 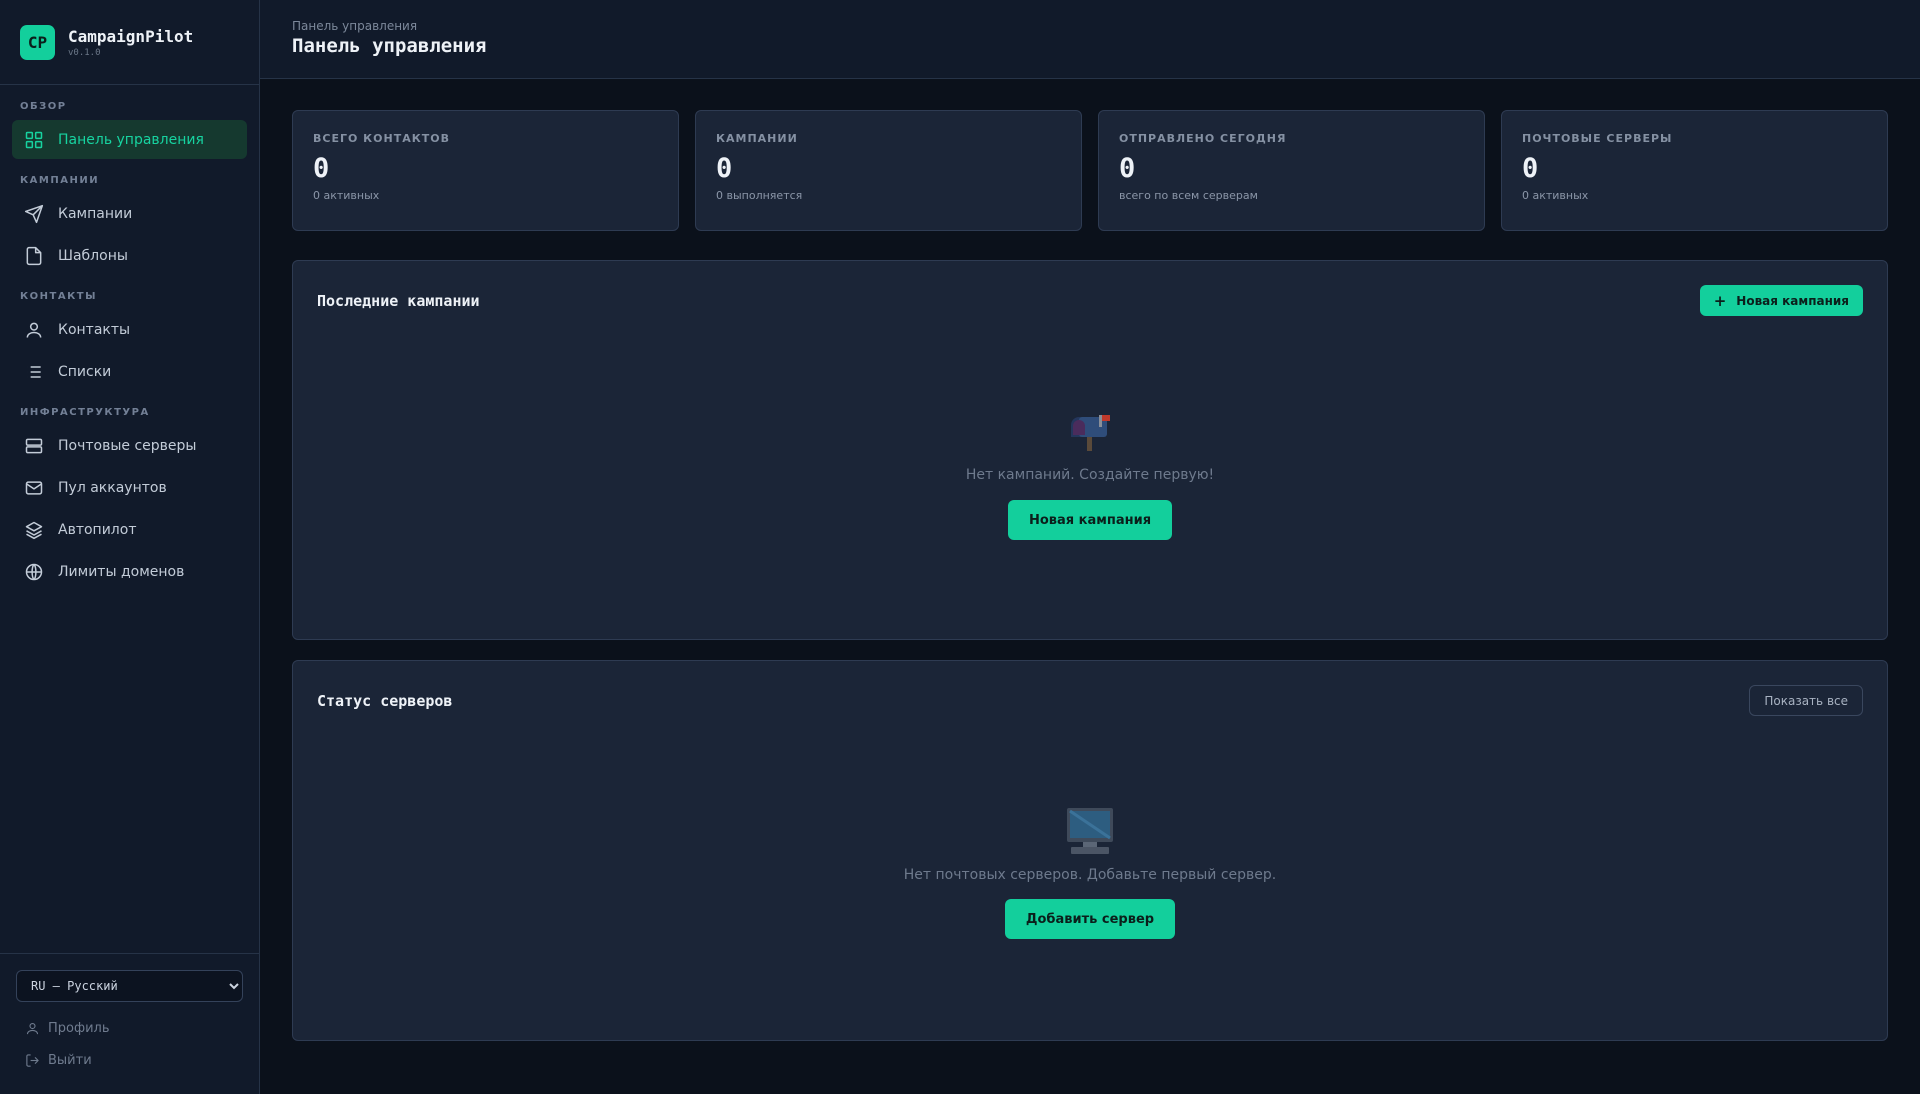 What do you see at coordinates (32, 1060) in the screenshot?
I see `logout-icon` at bounding box center [32, 1060].